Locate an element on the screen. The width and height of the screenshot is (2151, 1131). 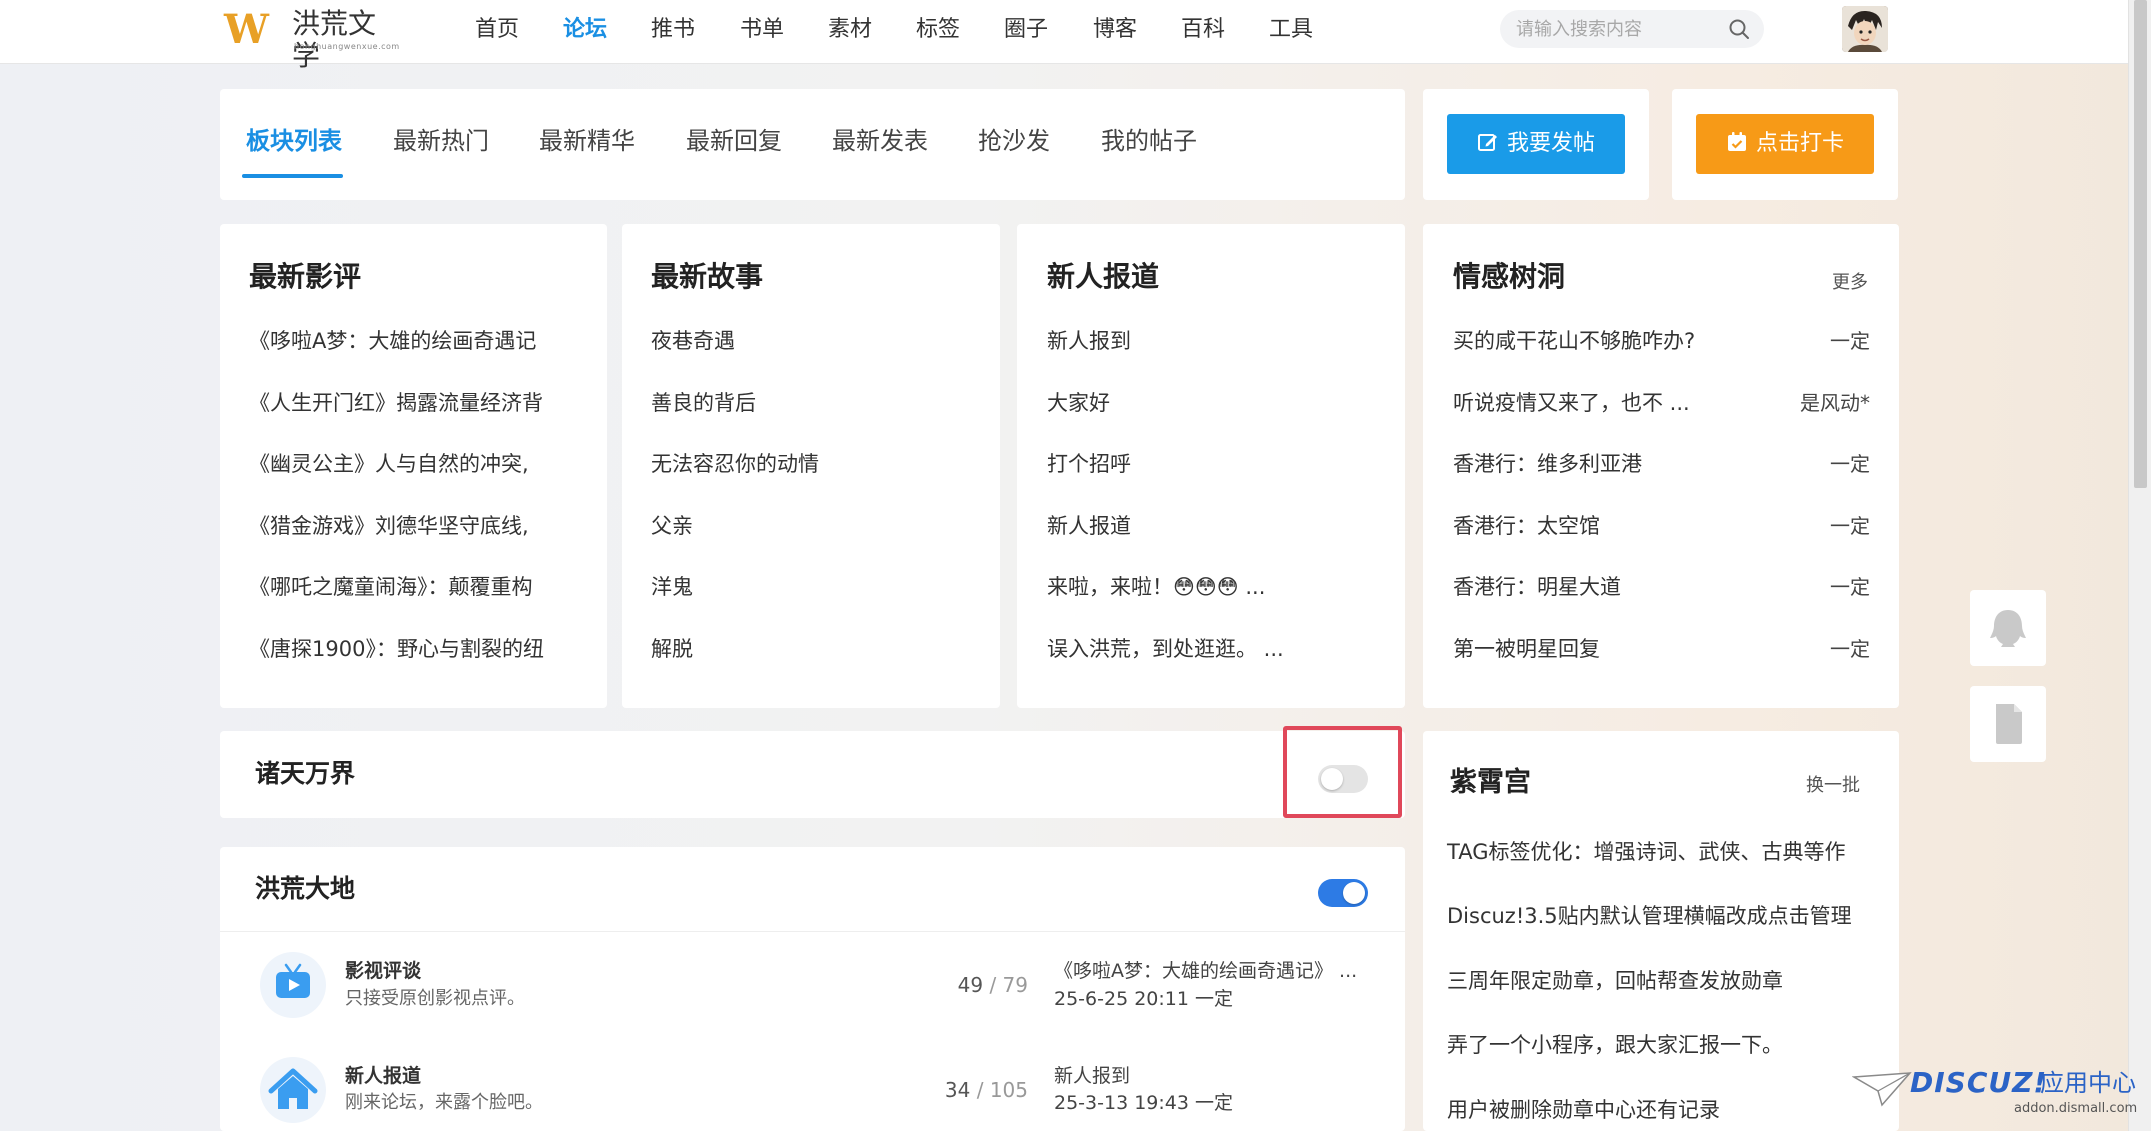
home-icon-graphic is located at coordinates (293, 1088).